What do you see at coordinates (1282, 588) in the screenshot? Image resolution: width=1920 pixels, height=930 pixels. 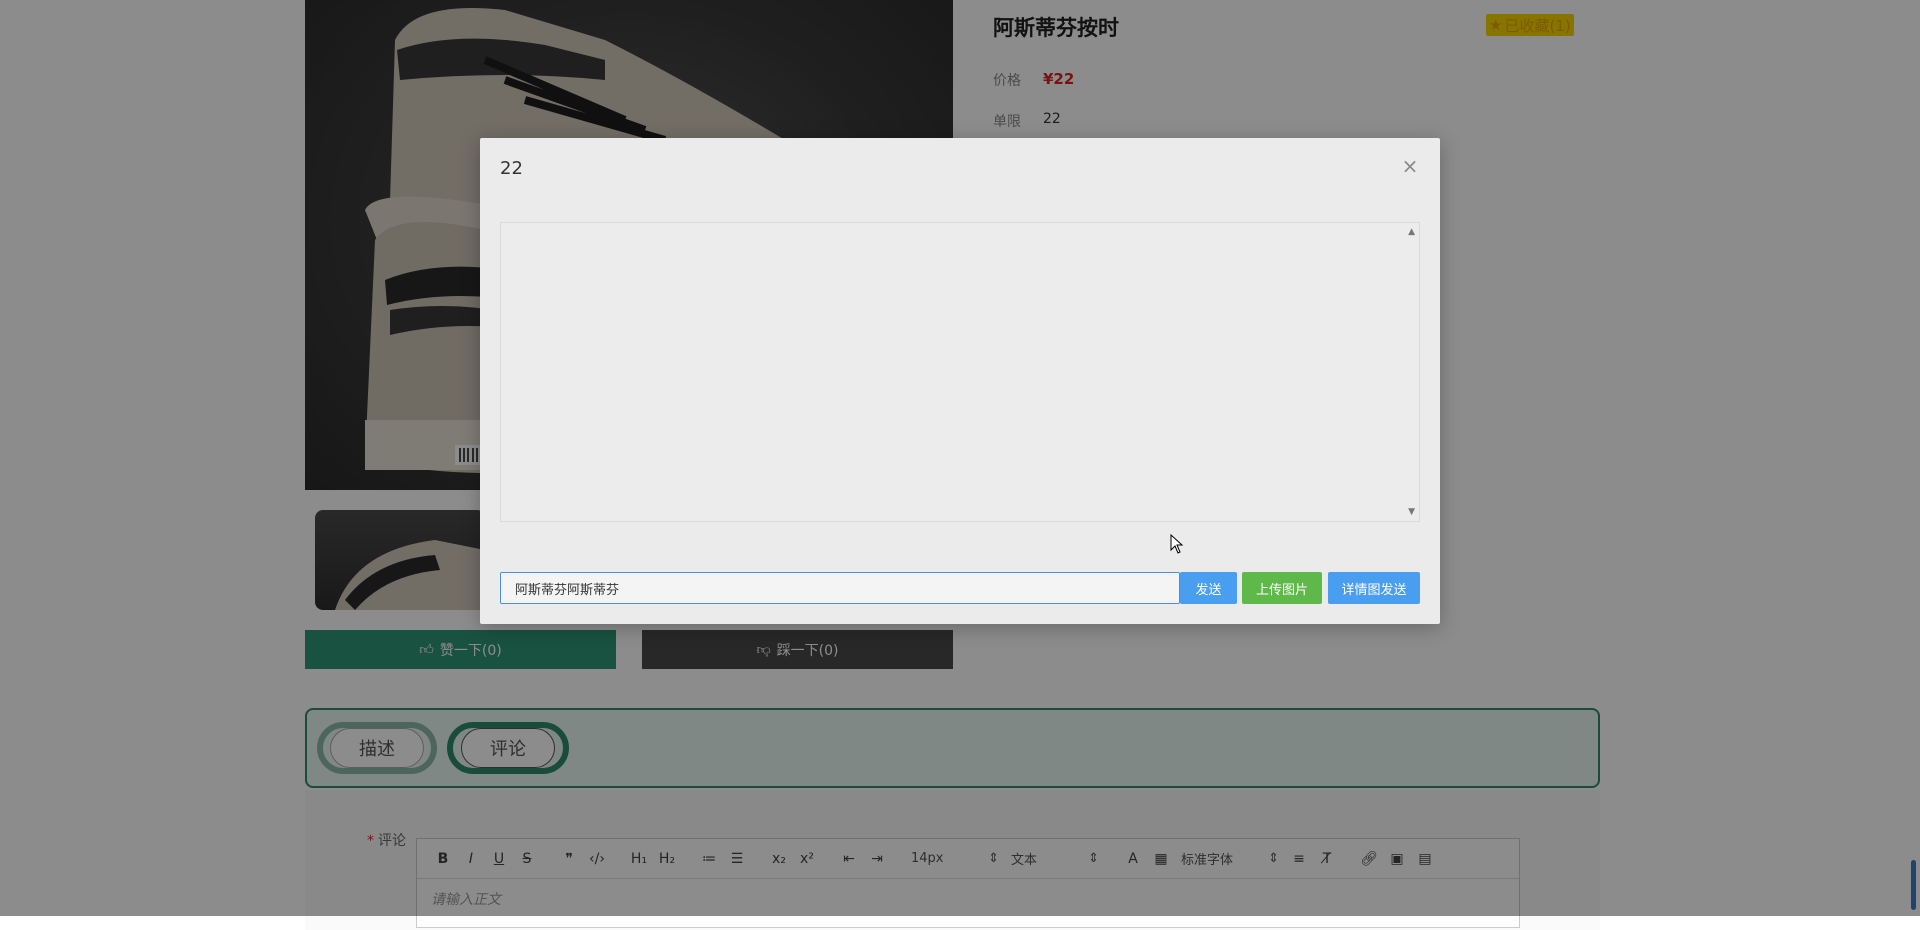 I see `upload-image-button: 上传图片` at bounding box center [1282, 588].